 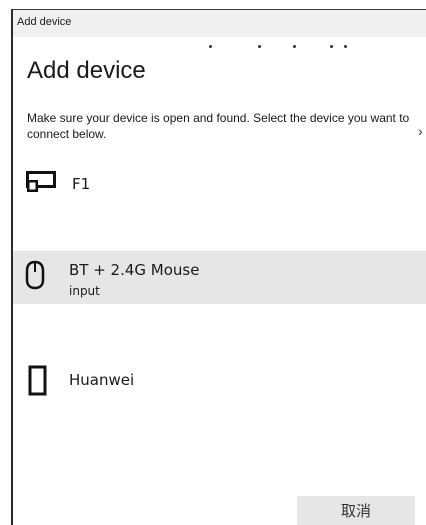 I want to click on device-item-huanwei: Huanwei, so click(x=219, y=380).